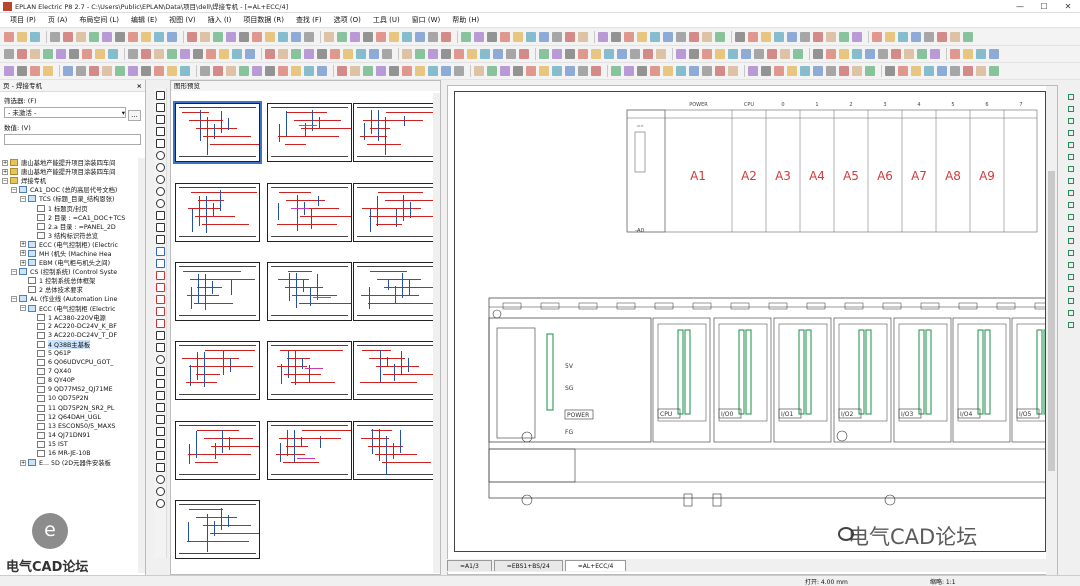 The image size is (1080, 586). Describe the element at coordinates (72, 362) in the screenshot. I see `tree-node: 6 Q06UDVCPU_GOT_` at that location.